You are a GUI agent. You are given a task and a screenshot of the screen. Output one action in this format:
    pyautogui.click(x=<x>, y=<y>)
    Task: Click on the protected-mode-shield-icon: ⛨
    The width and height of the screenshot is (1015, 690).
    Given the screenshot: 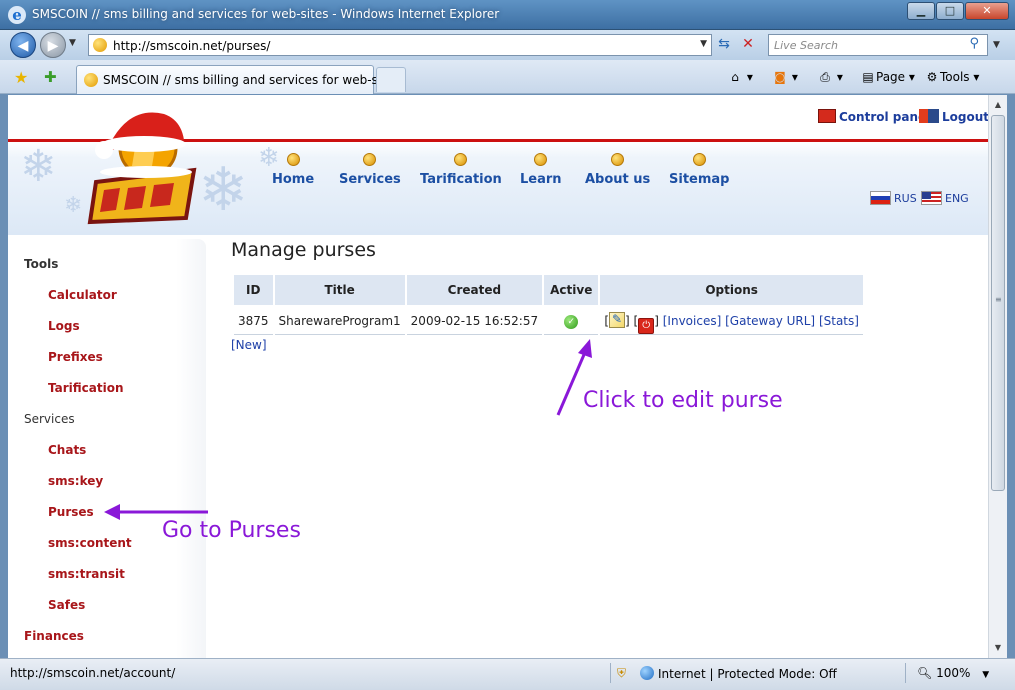 What is the action you would take?
    pyautogui.click(x=622, y=673)
    